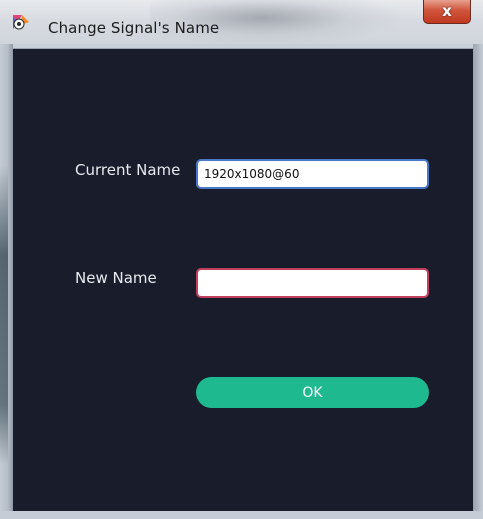 The width and height of the screenshot is (483, 519). I want to click on current-name-field, so click(312, 174).